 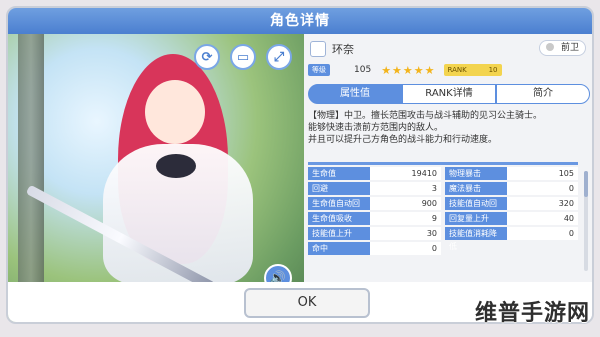 I want to click on star-rating: ★★★★★, so click(x=408, y=70).